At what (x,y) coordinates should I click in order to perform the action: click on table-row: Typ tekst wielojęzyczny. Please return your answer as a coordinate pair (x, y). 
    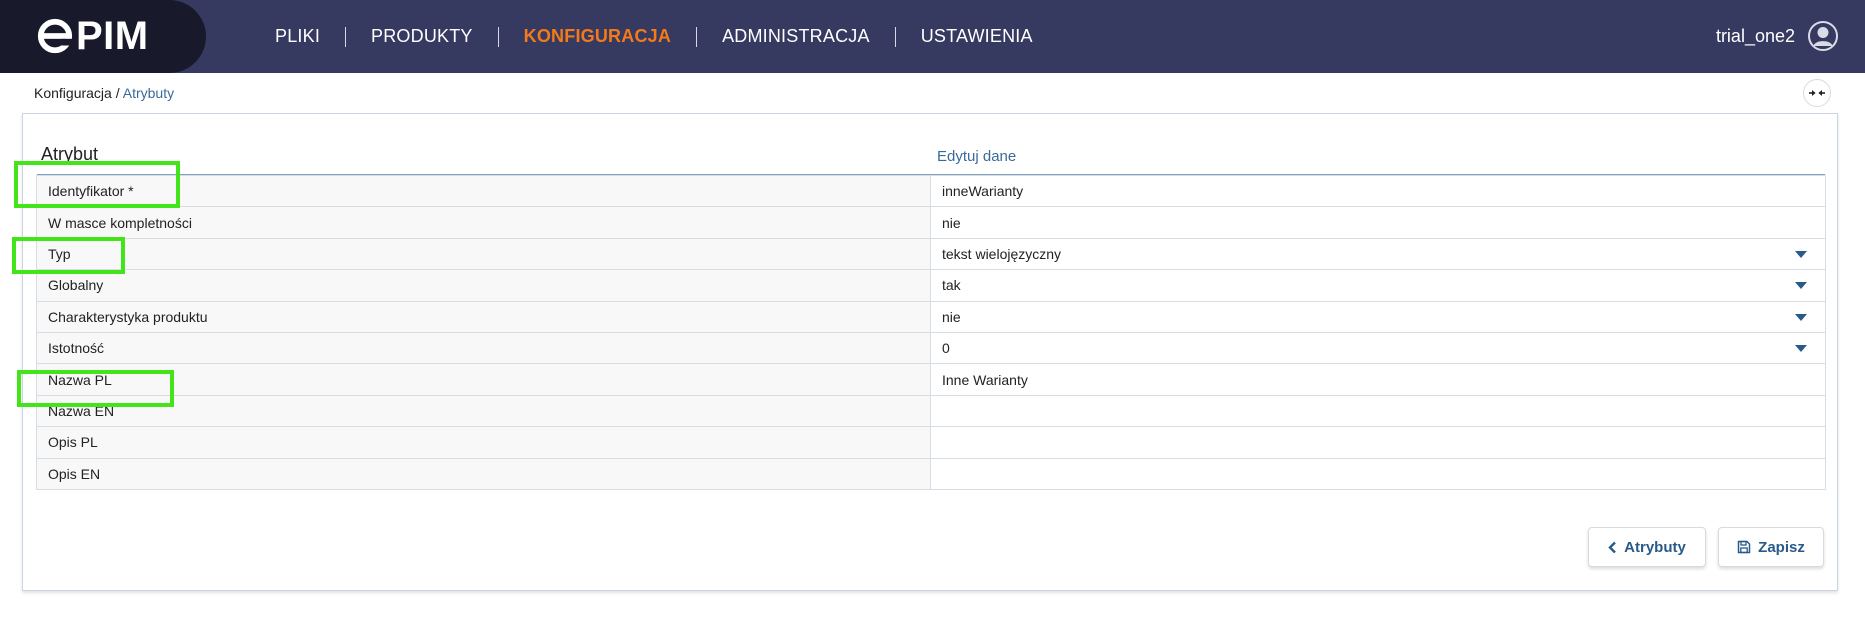
    Looking at the image, I should click on (931, 254).